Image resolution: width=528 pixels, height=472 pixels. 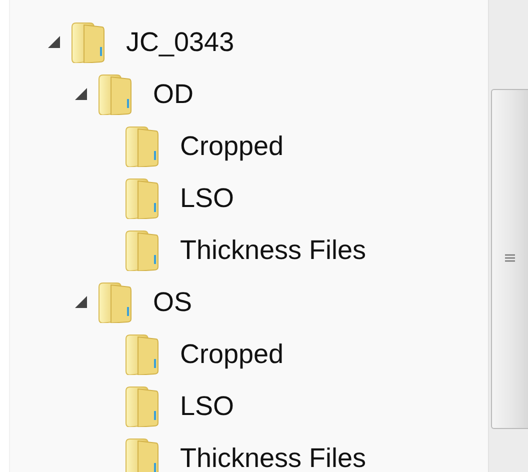 What do you see at coordinates (173, 94) in the screenshot?
I see `folder-name: OD` at bounding box center [173, 94].